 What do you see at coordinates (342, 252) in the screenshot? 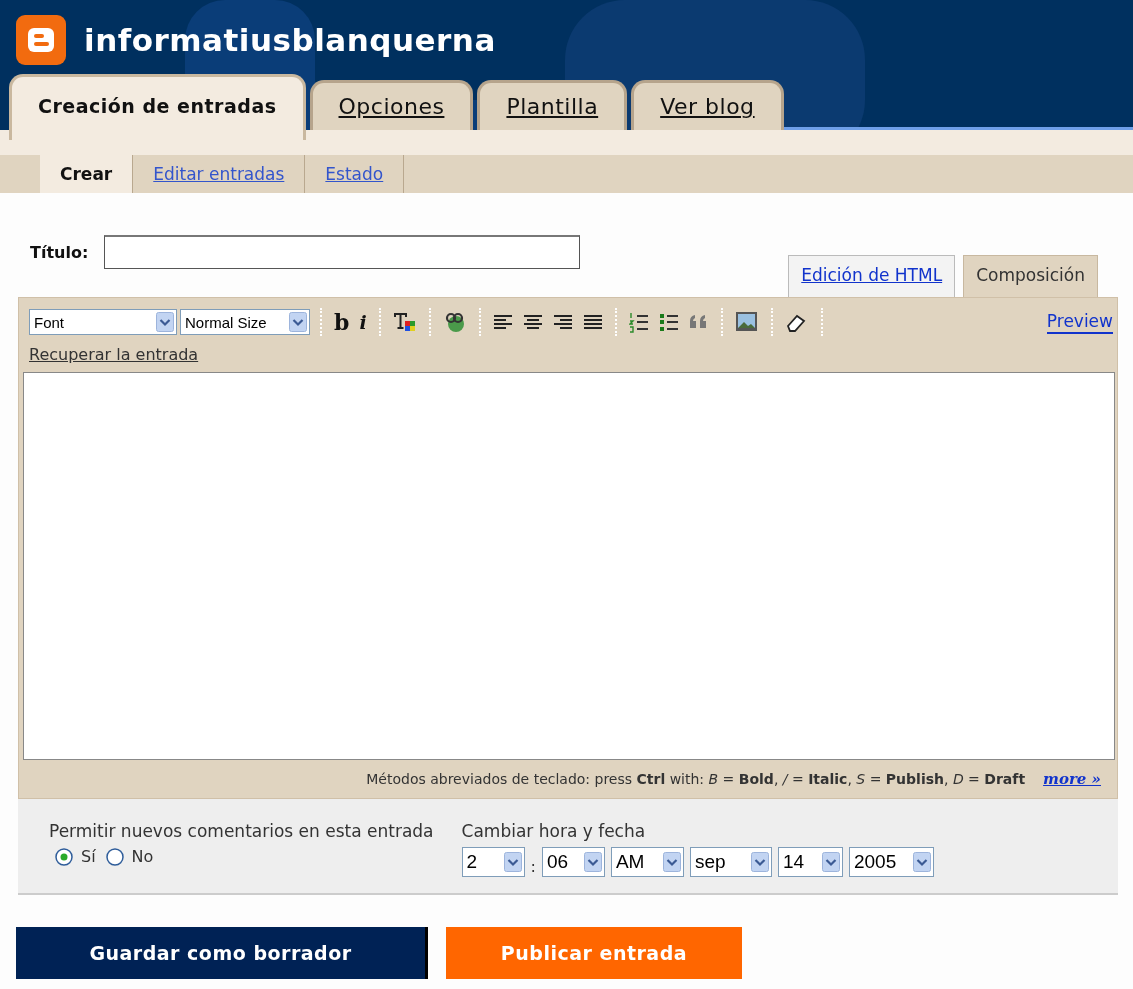
I see `title-field` at bounding box center [342, 252].